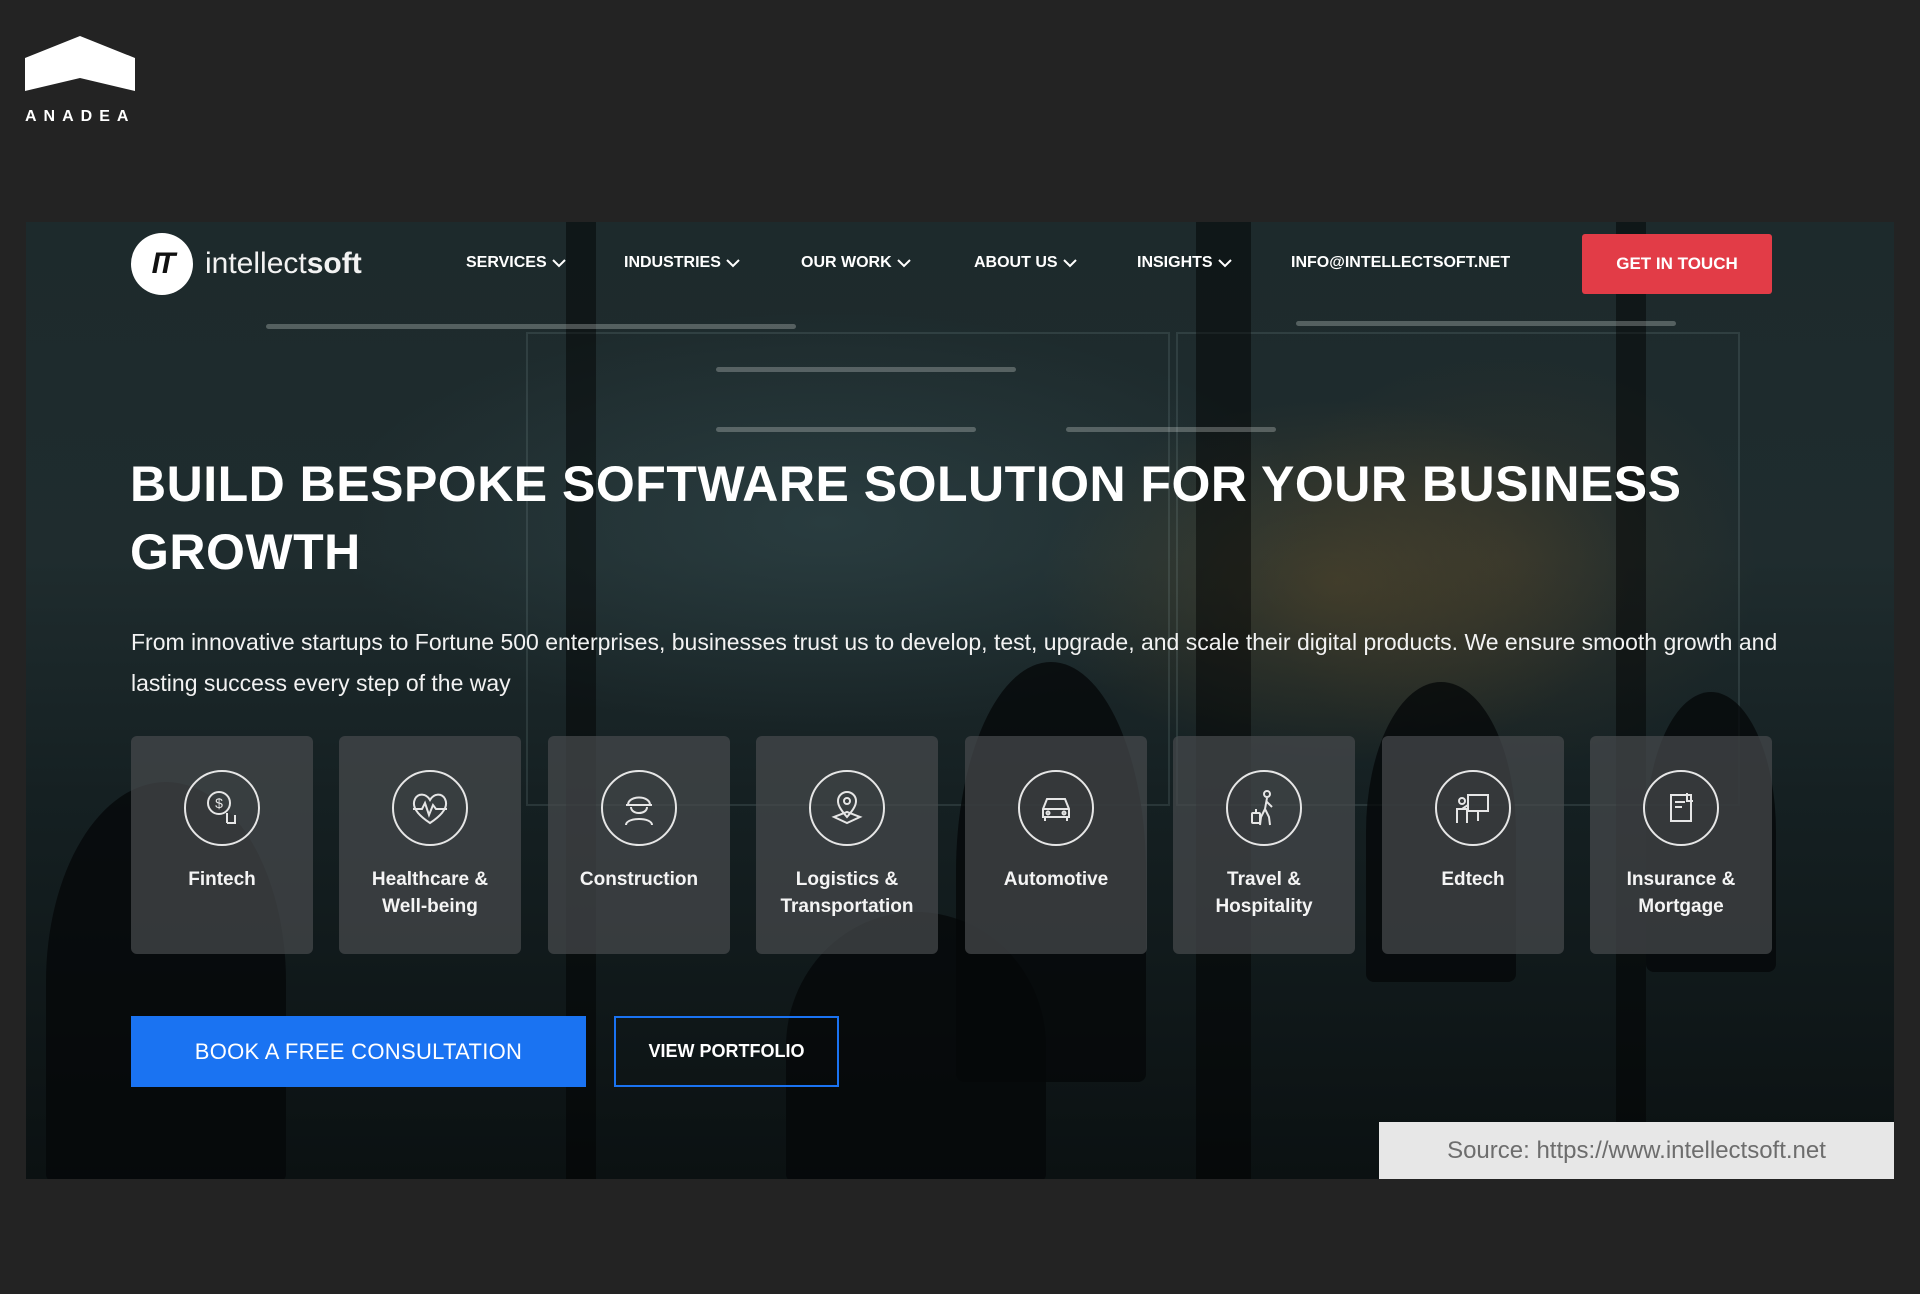  What do you see at coordinates (1677, 264) in the screenshot?
I see `get-in-touch-button: GET IN TOUCH` at bounding box center [1677, 264].